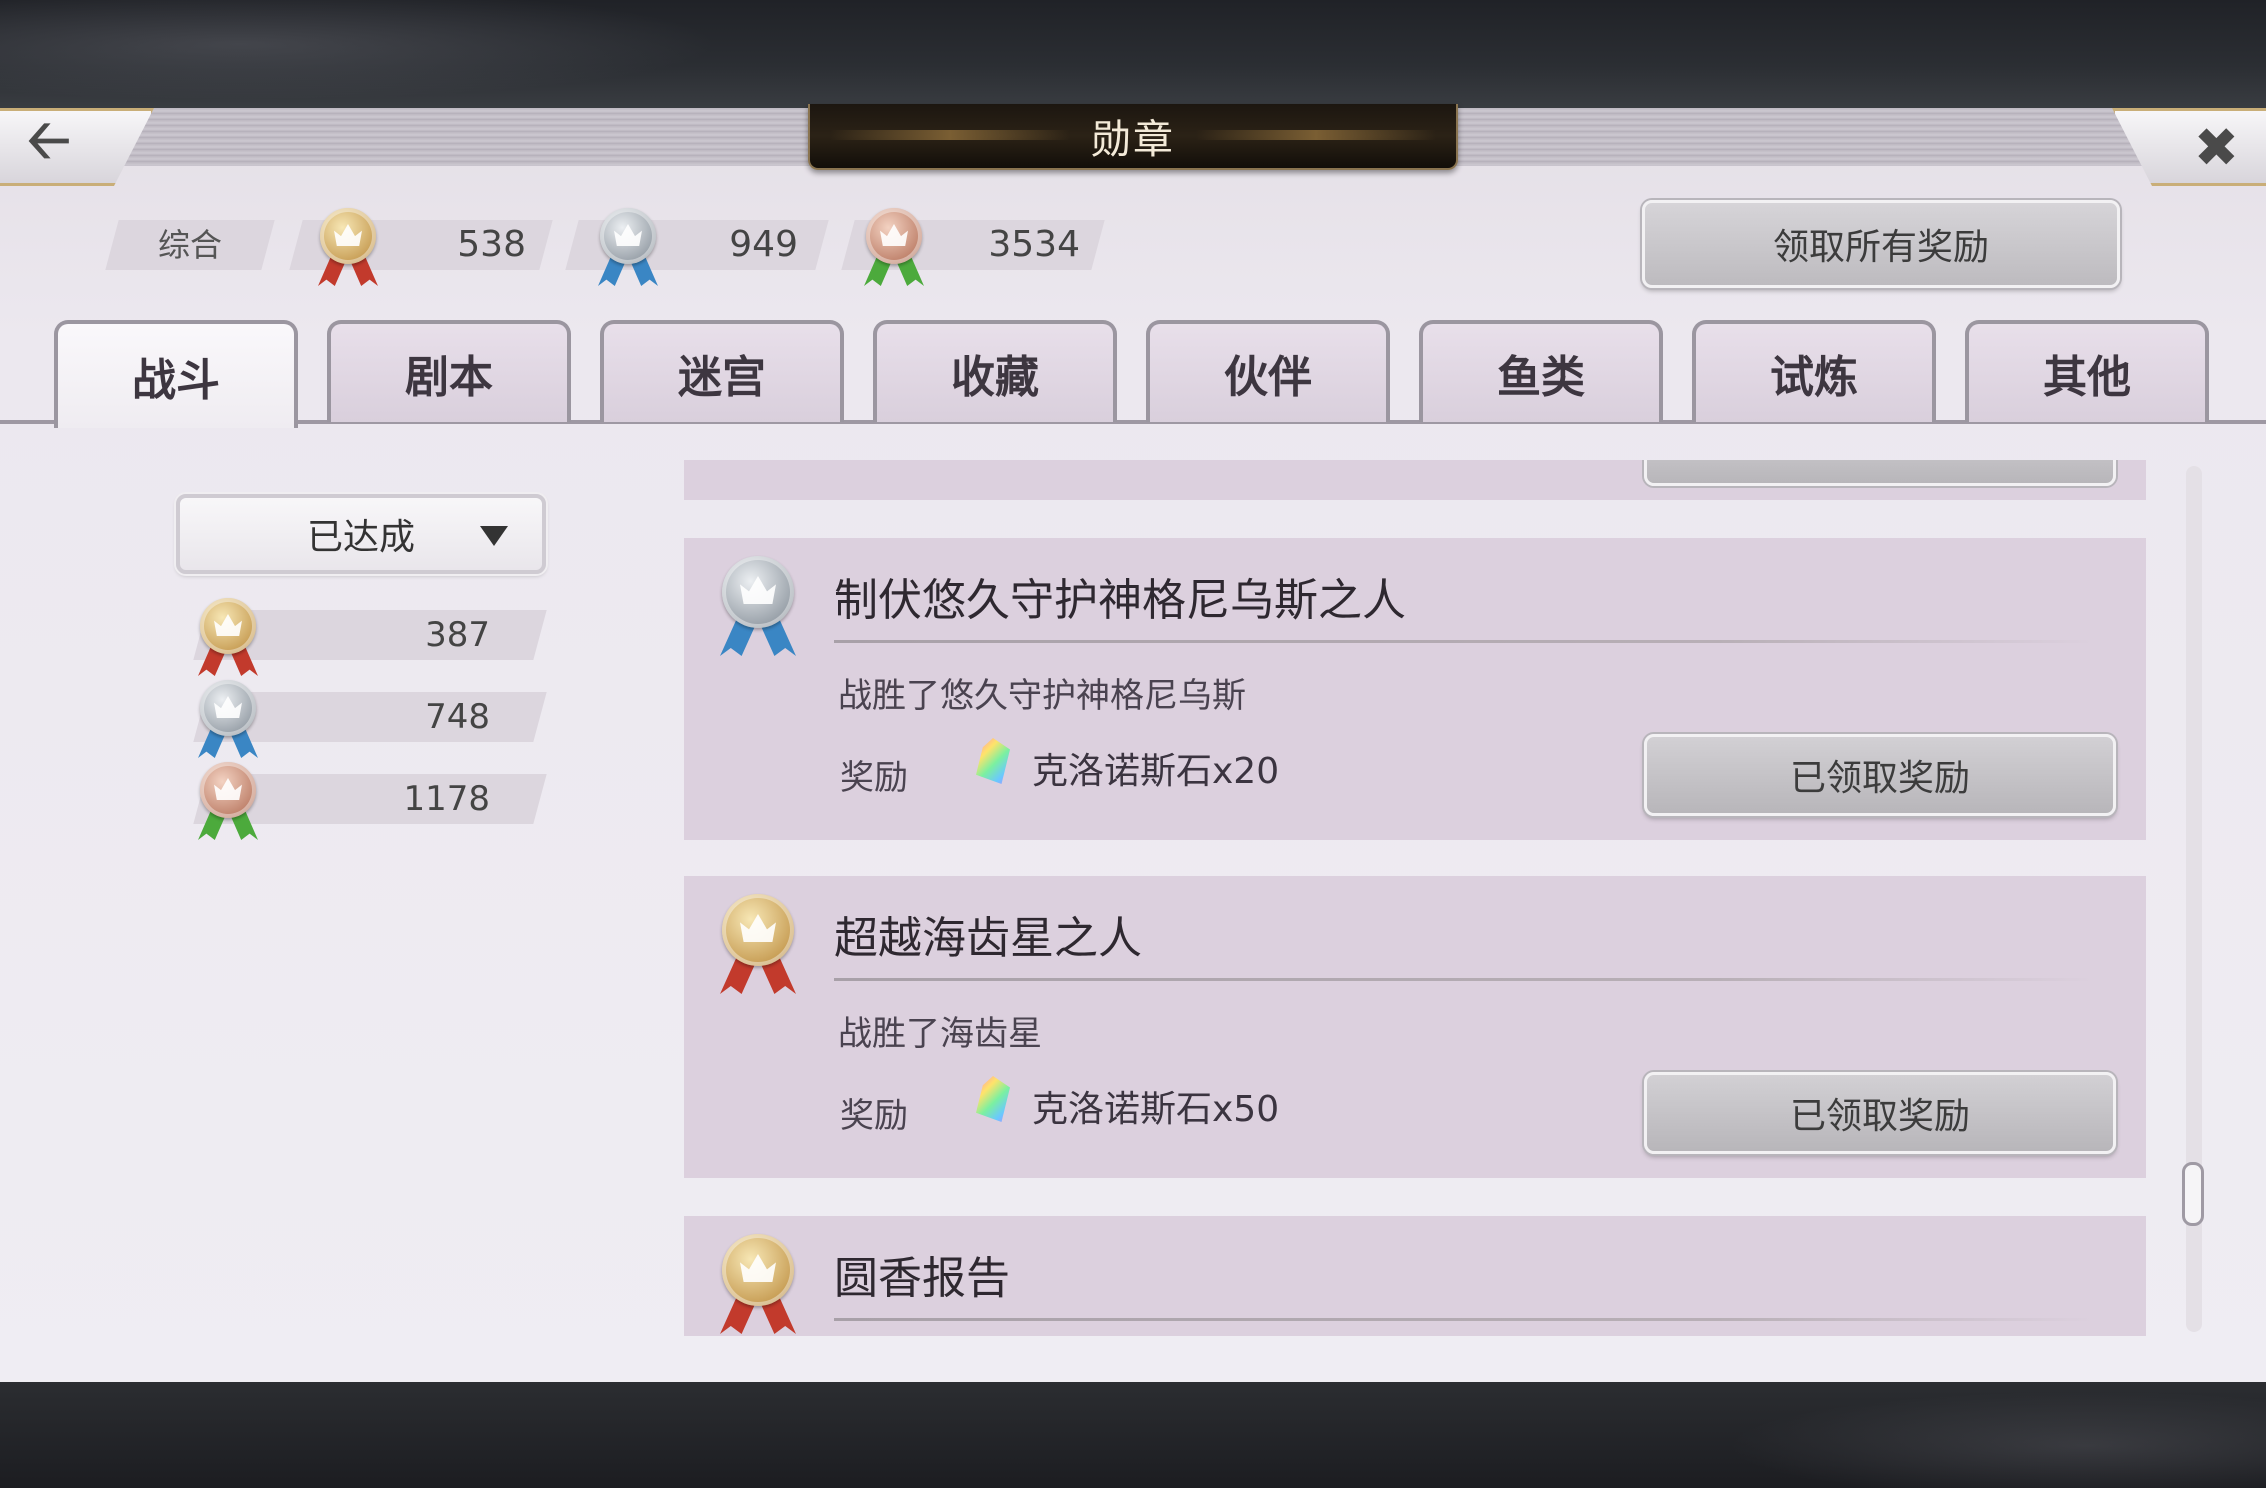  Describe the element at coordinates (457, 717) in the screenshot. I see `filter-silver-count: 748` at that location.